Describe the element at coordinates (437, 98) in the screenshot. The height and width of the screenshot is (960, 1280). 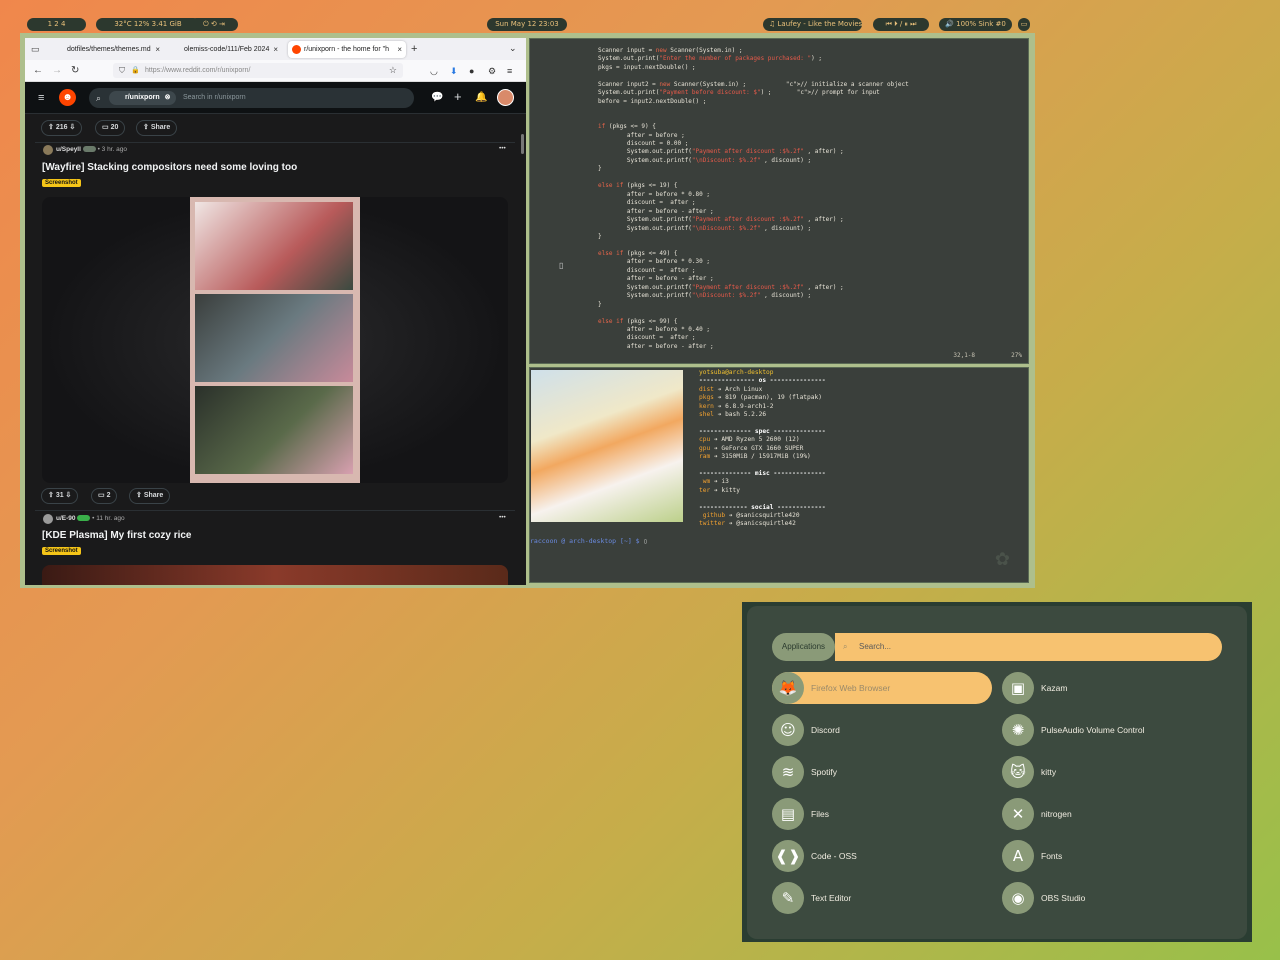
I see `chat-icon: 💬` at that location.